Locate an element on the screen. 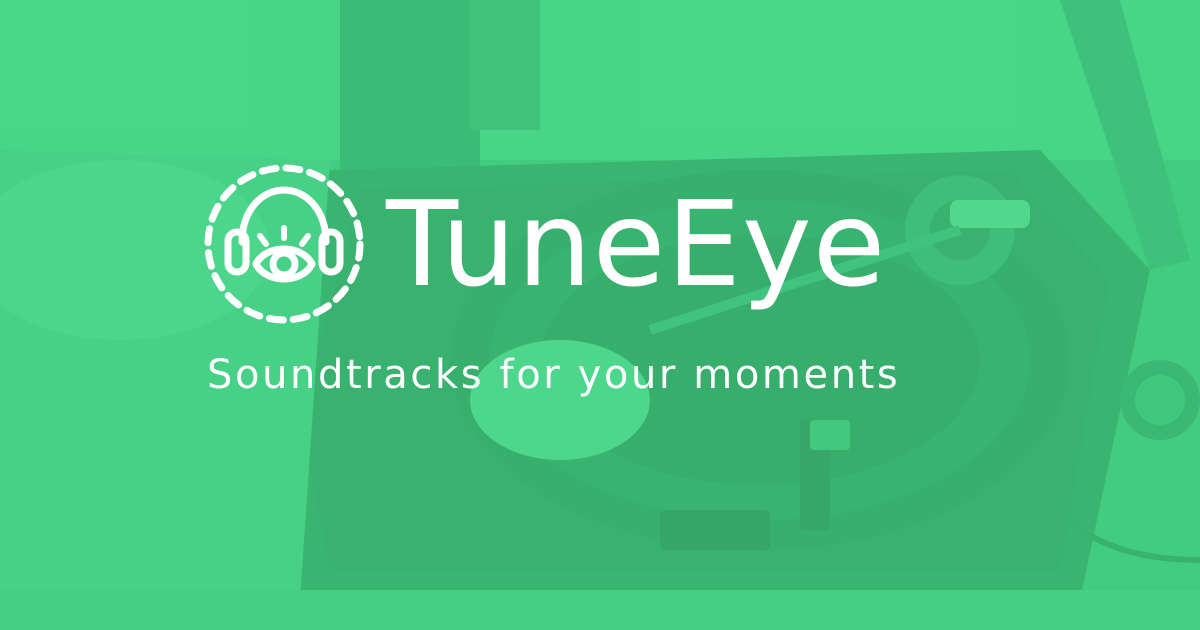 Image resolution: width=1200 pixels, height=630 pixels. brand-wordmark: TuneEye is located at coordinates (636, 244).